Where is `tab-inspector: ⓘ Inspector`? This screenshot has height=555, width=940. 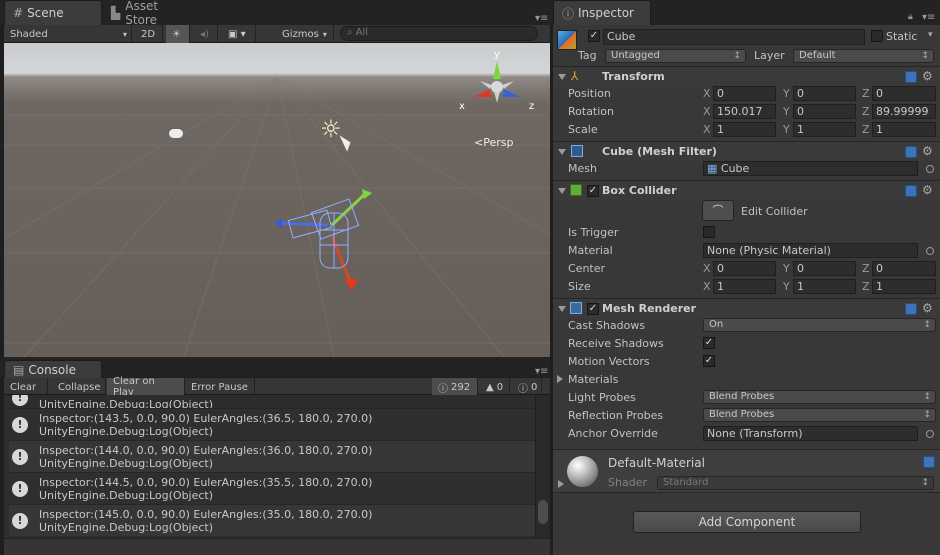
tab-inspector: ⓘ Inspector is located at coordinates (602, 12).